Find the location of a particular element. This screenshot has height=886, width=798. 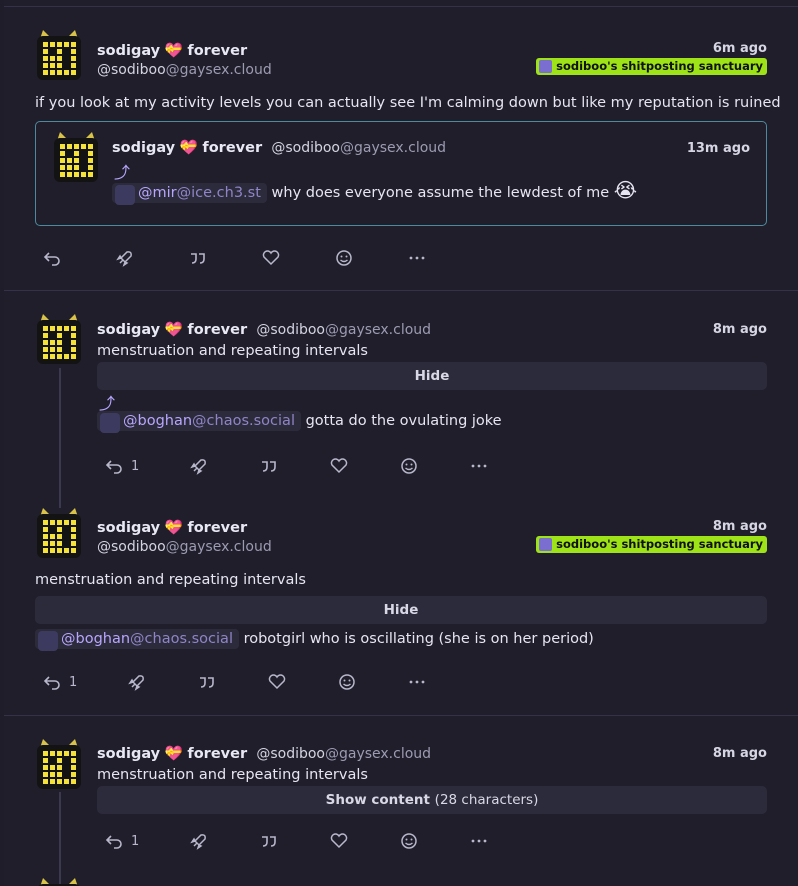

note-text: gotta do the ovulating joke is located at coordinates (403, 421).